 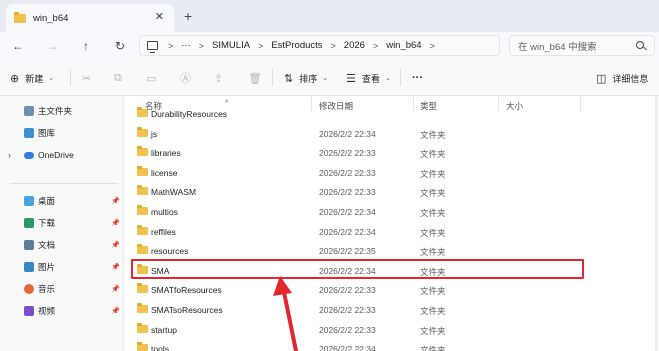 I want to click on sidebar-item-gallery: 图库, so click(x=61, y=133).